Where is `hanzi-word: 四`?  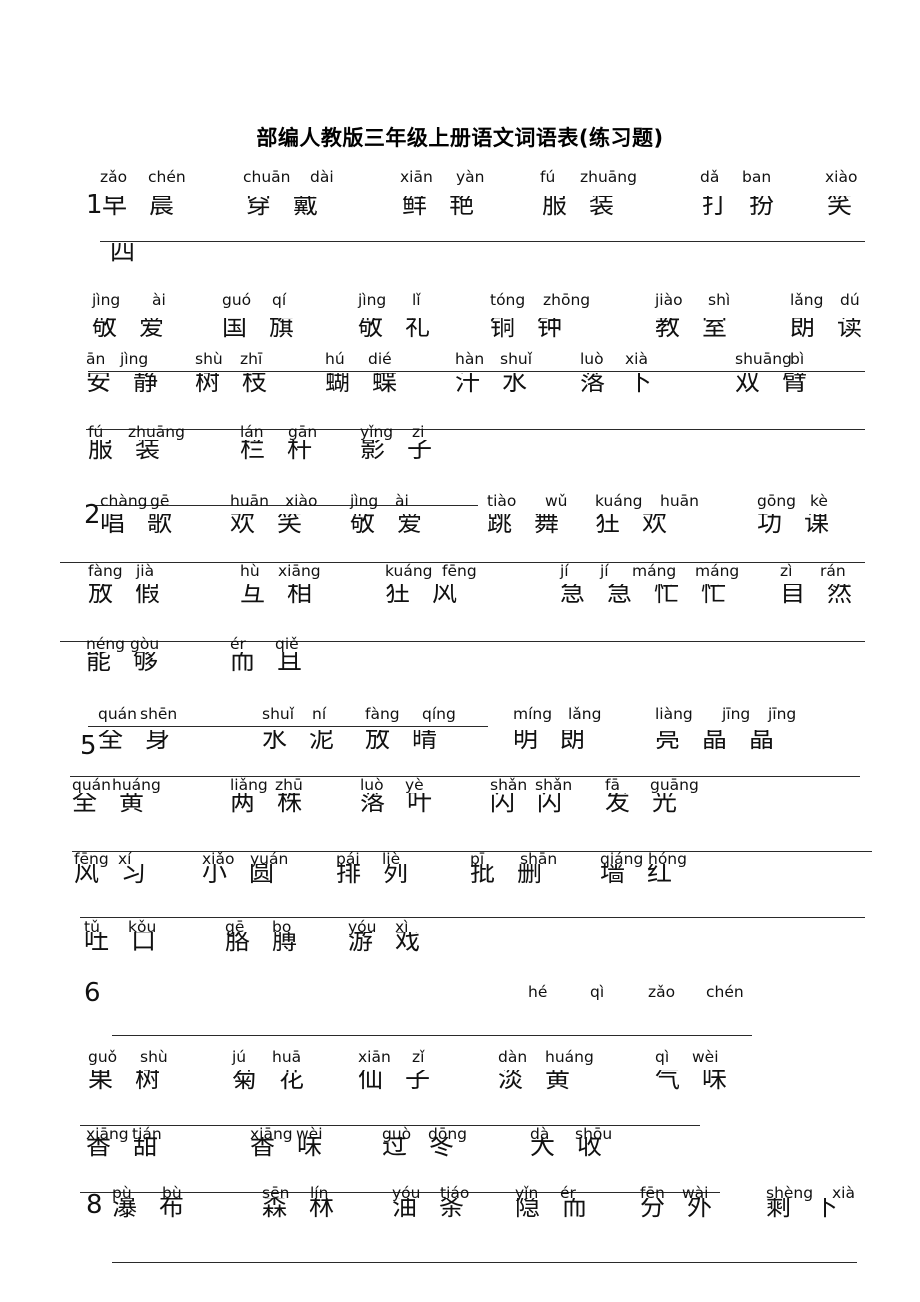 hanzi-word: 四 is located at coordinates (134, 254).